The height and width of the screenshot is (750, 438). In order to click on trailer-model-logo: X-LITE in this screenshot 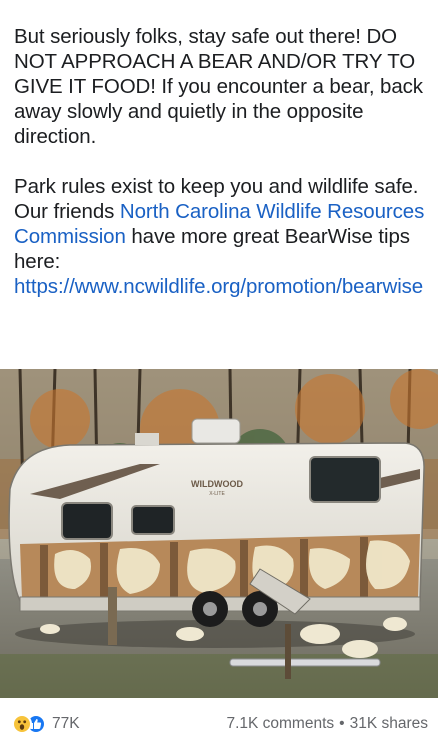, I will do `click(217, 494)`.